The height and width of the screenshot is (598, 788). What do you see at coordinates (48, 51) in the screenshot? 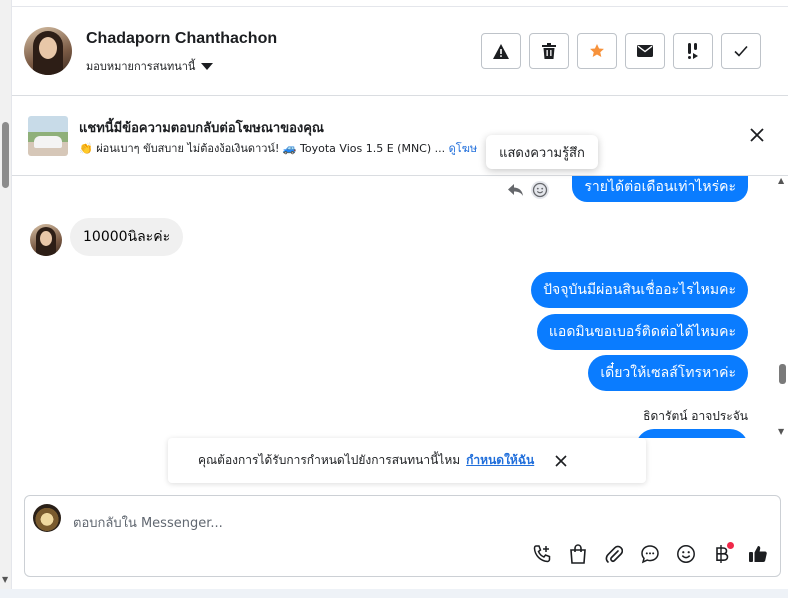
I see `contact-avatar` at bounding box center [48, 51].